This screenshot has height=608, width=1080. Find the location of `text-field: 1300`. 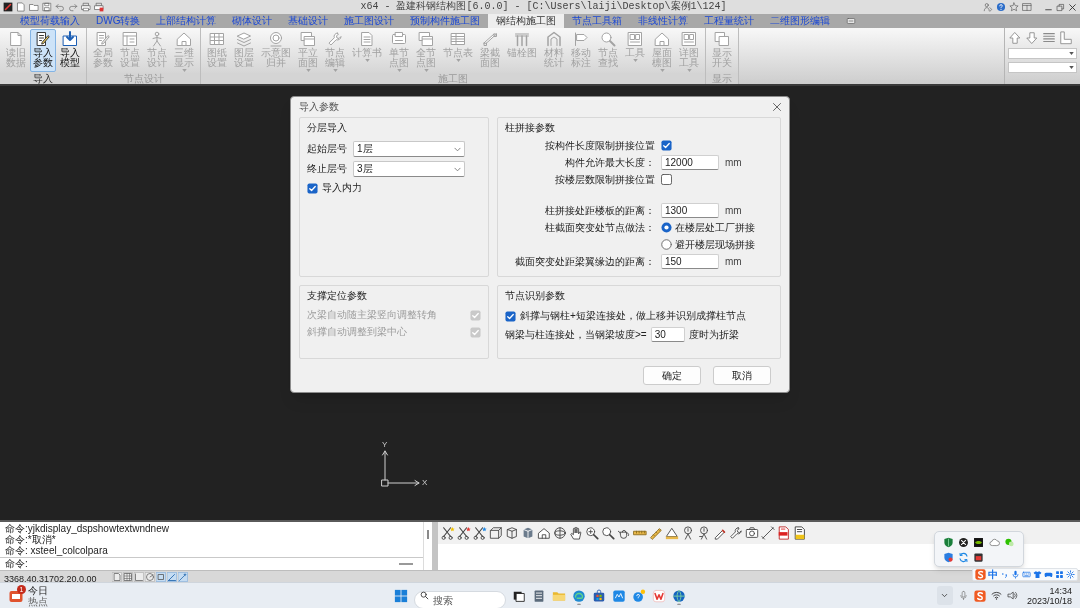

text-field: 1300 is located at coordinates (690, 210).